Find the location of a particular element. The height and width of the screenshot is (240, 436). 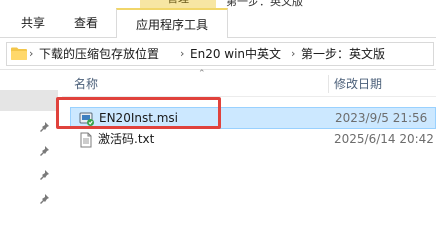

text-file-icon is located at coordinates (86, 140).